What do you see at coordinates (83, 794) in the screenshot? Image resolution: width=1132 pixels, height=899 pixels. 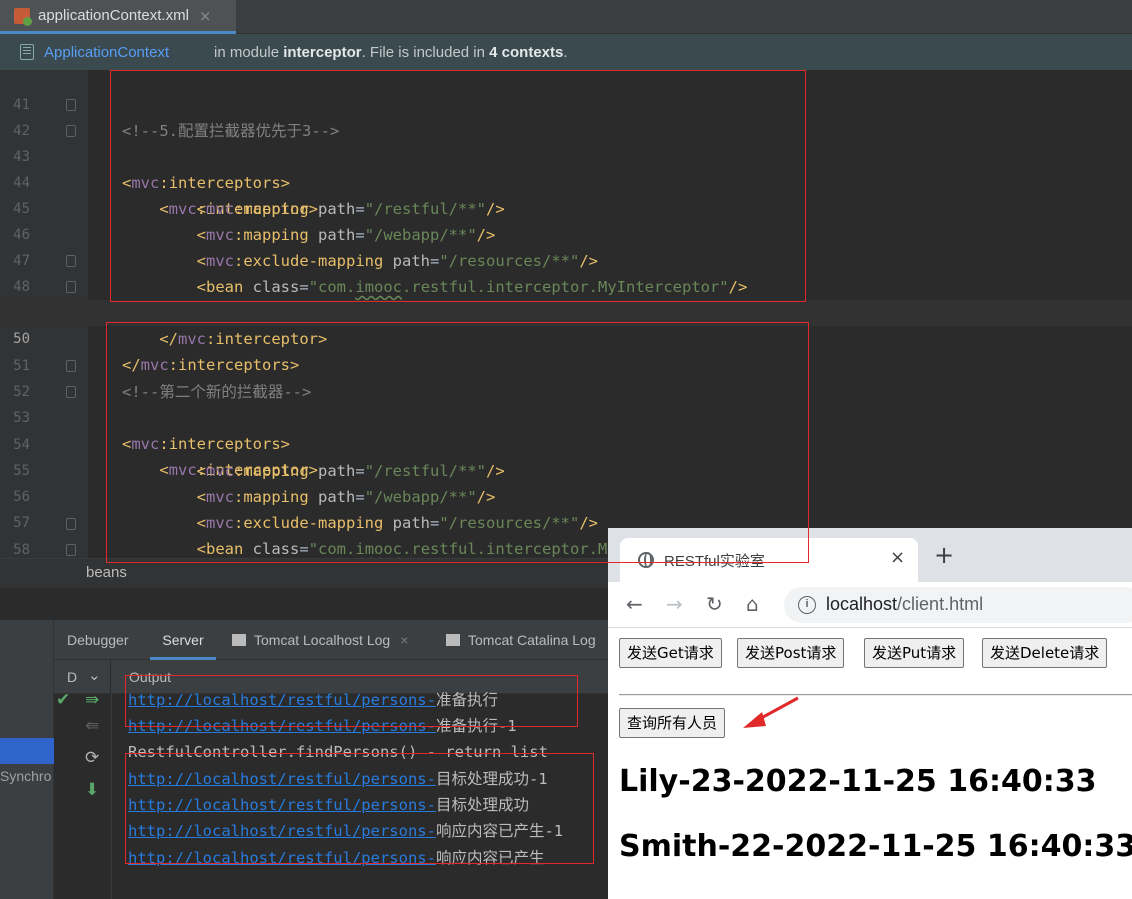 I see `output-toolbar: ✔ ⇛ ⇚ ⟳ ⬇` at bounding box center [83, 794].